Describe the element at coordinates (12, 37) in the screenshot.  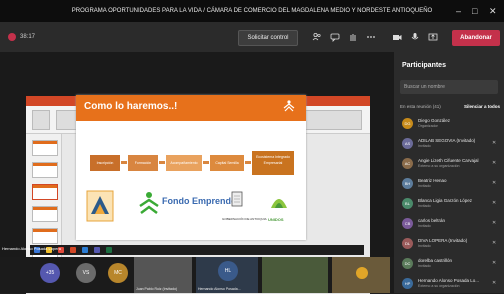
I see `recording-icon` at that location.